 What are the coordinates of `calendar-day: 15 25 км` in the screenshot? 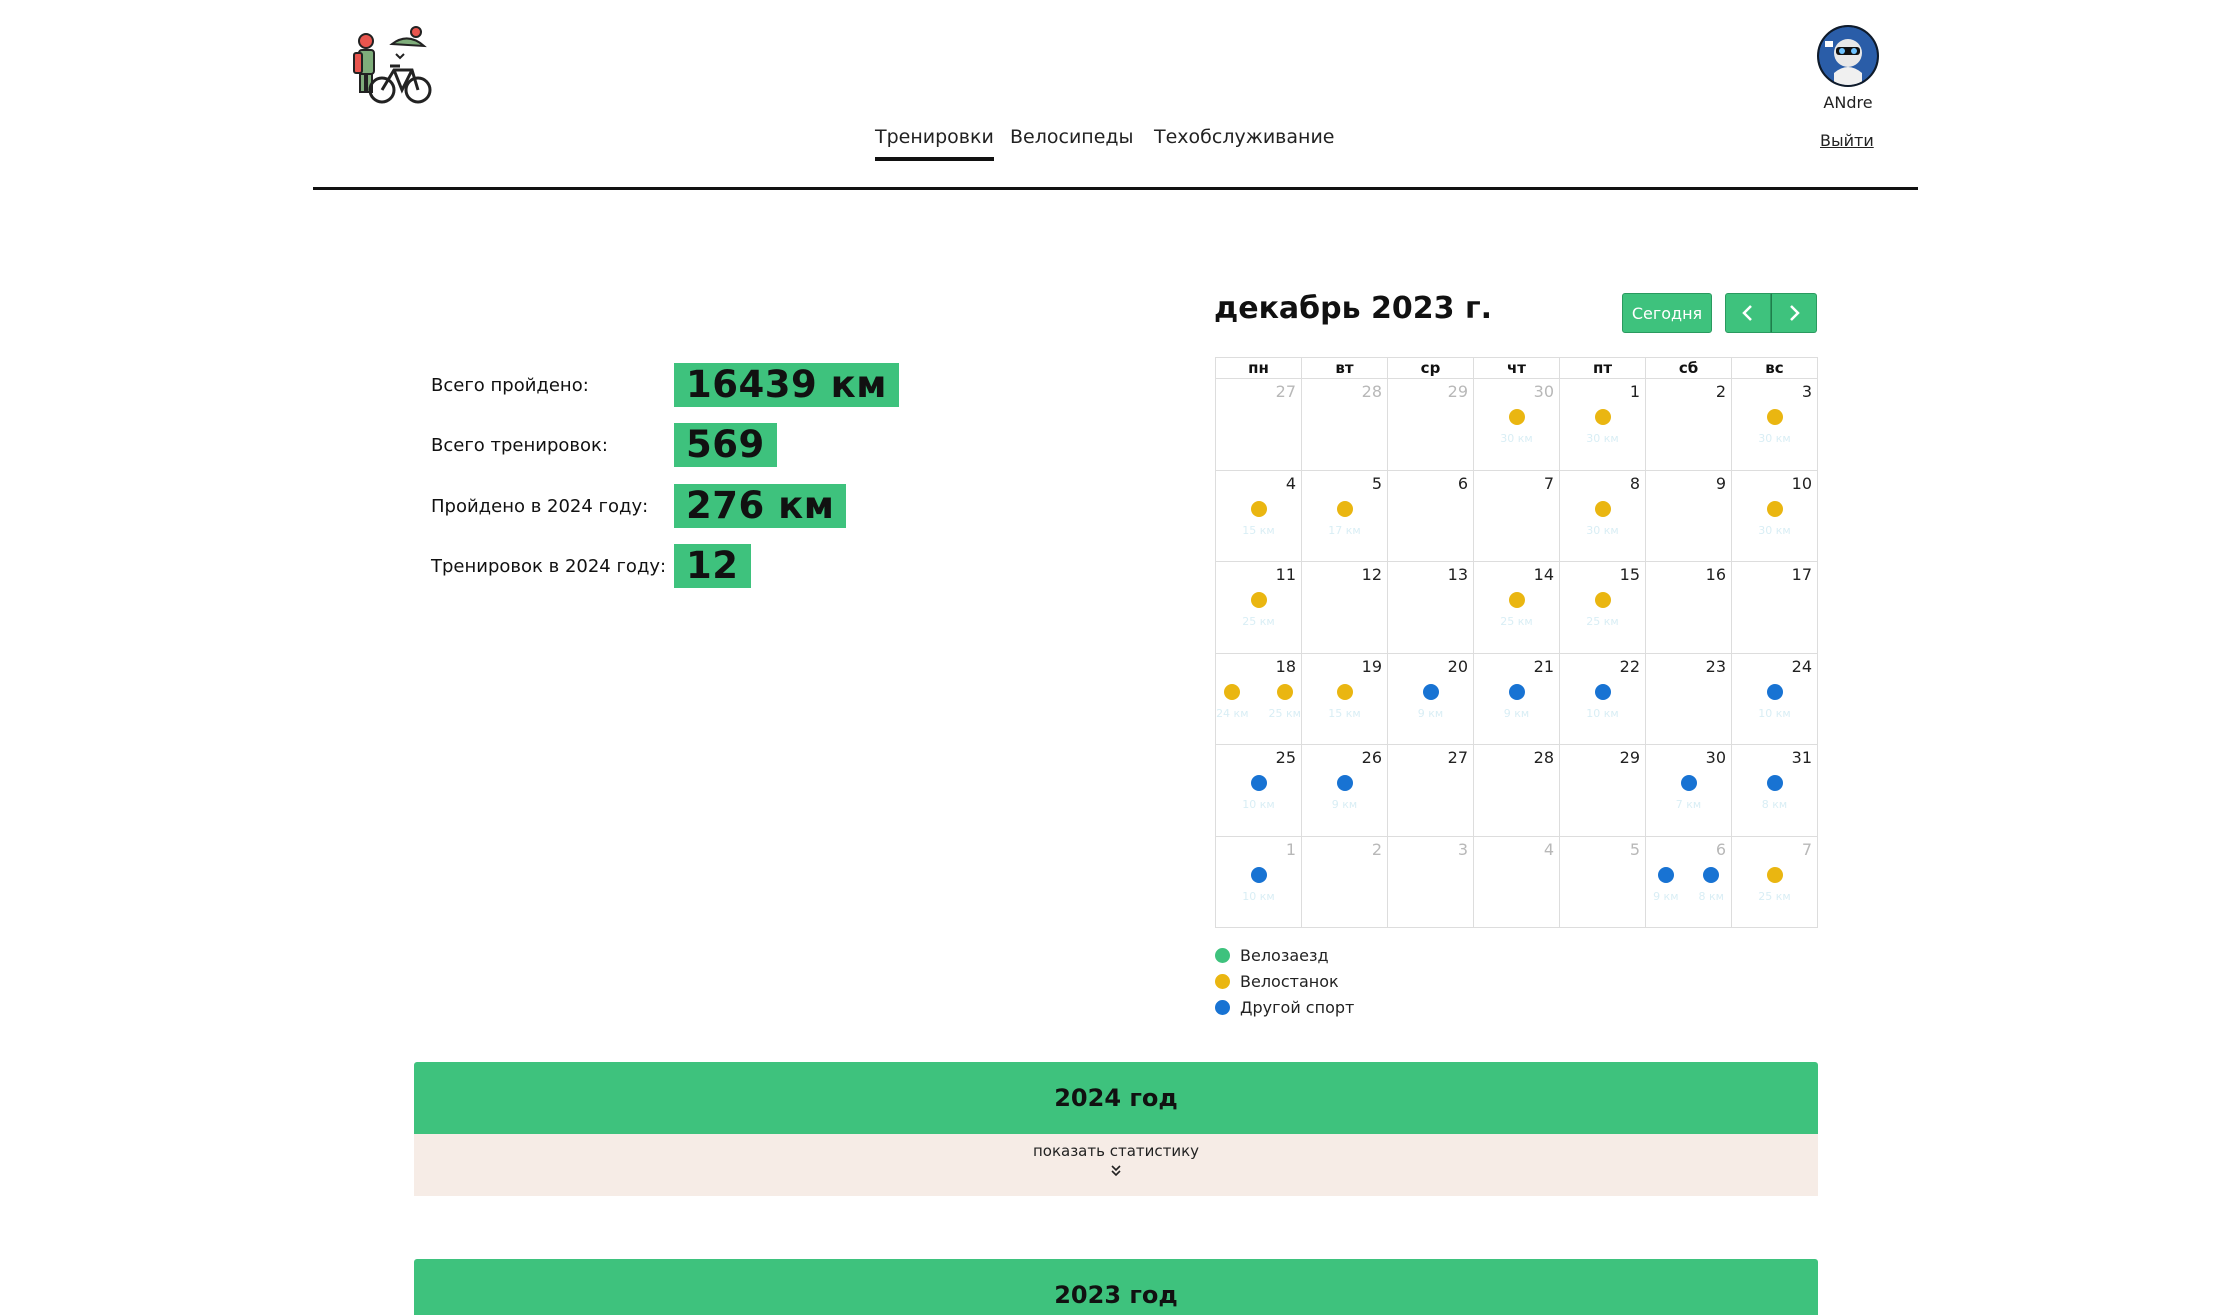 It's located at (1603, 608).